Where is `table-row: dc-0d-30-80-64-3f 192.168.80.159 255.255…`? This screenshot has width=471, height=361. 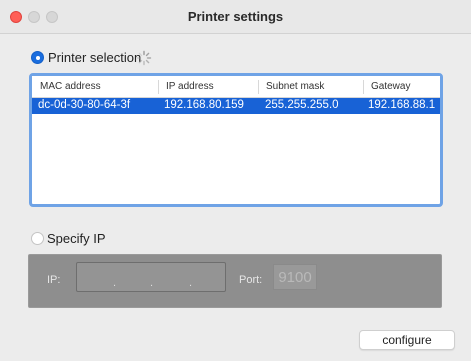 table-row: dc-0d-30-80-64-3f 192.168.80.159 255.255… is located at coordinates (236, 106).